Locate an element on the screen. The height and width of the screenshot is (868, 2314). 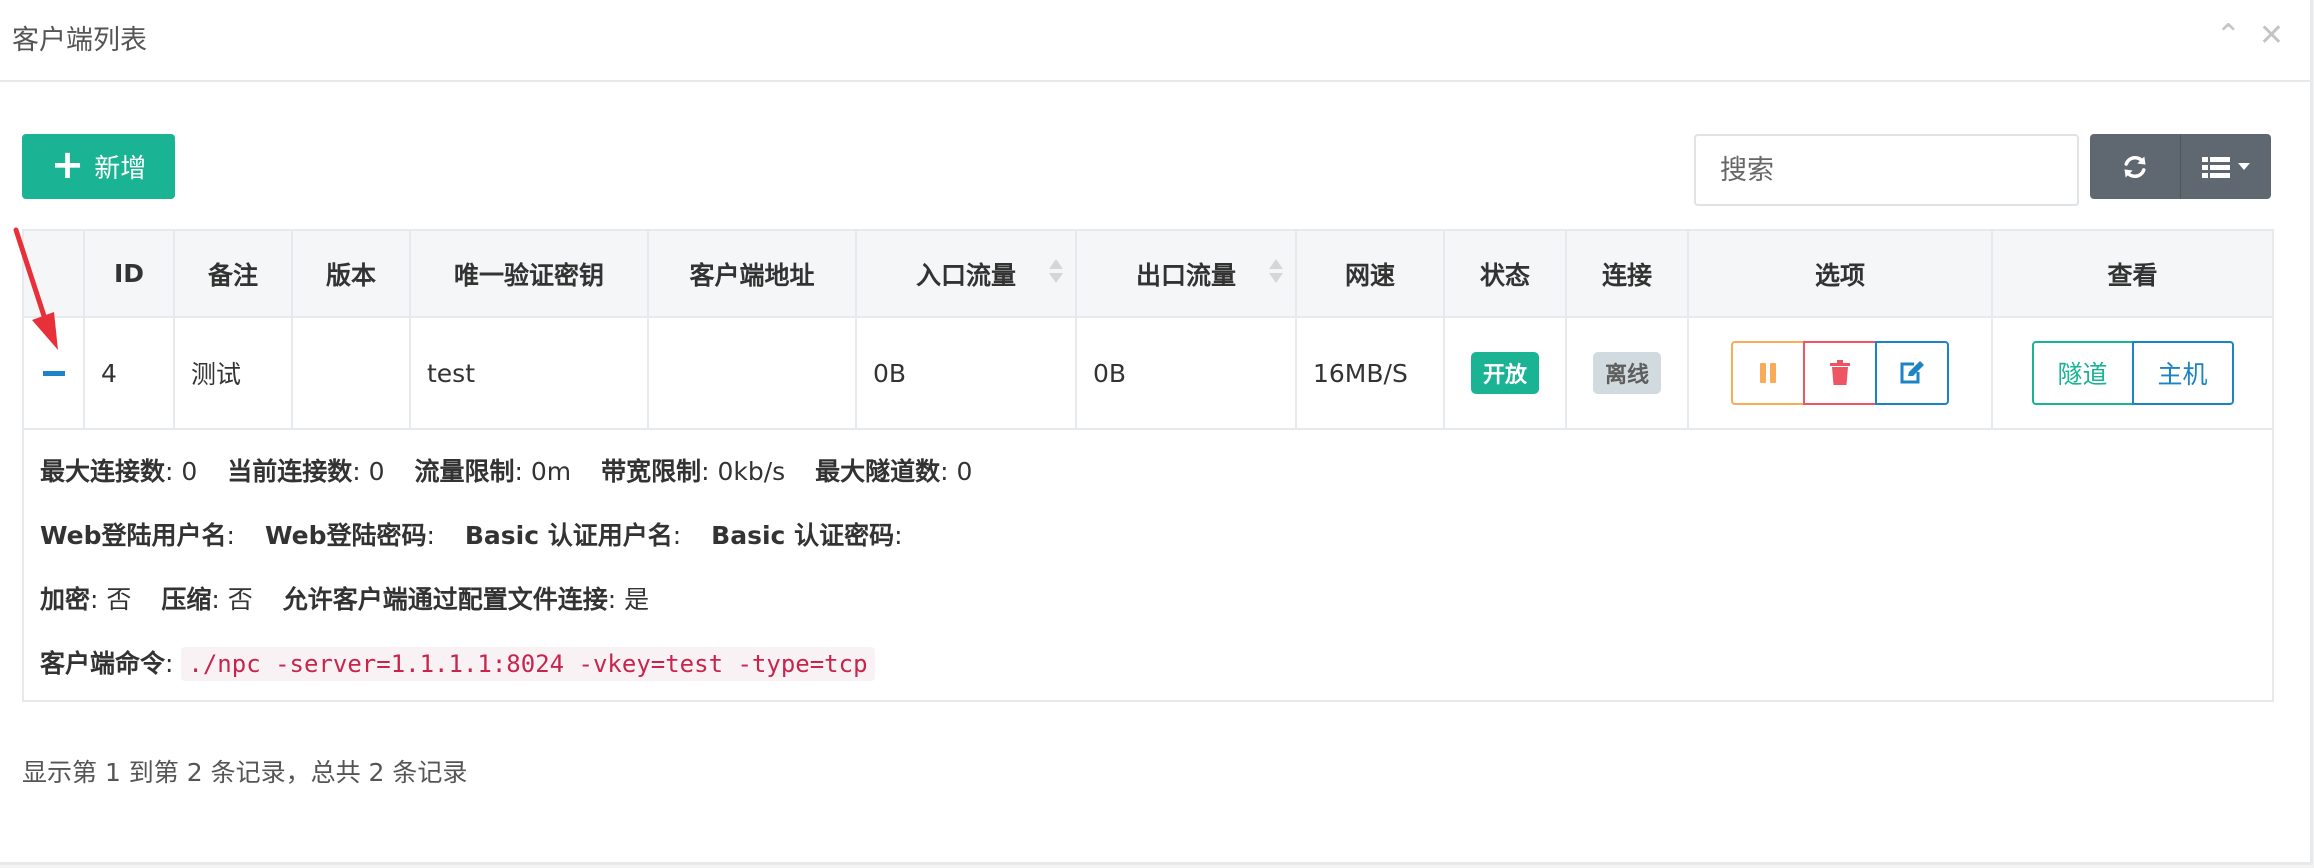
col-export-label: 出口流量 is located at coordinates (1185, 275).